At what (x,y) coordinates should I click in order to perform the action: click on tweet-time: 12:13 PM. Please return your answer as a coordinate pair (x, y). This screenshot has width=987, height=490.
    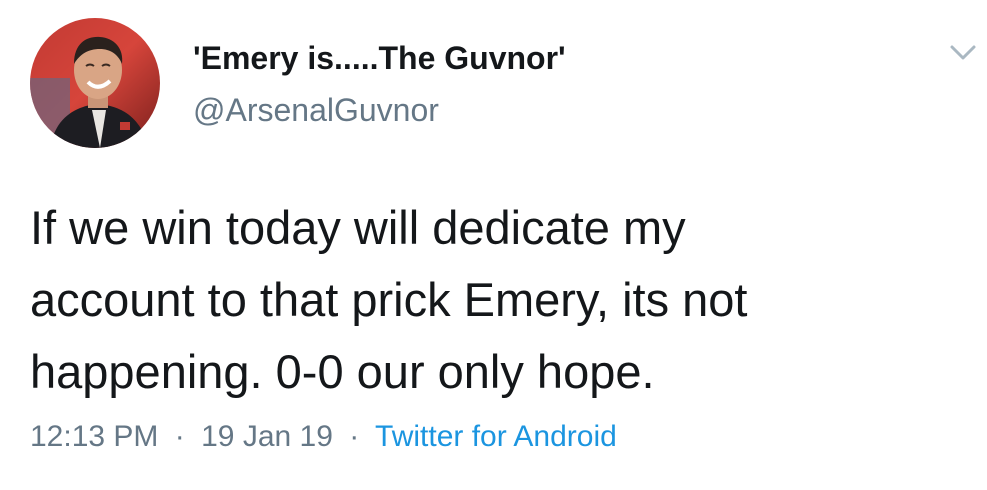
    Looking at the image, I should click on (94, 436).